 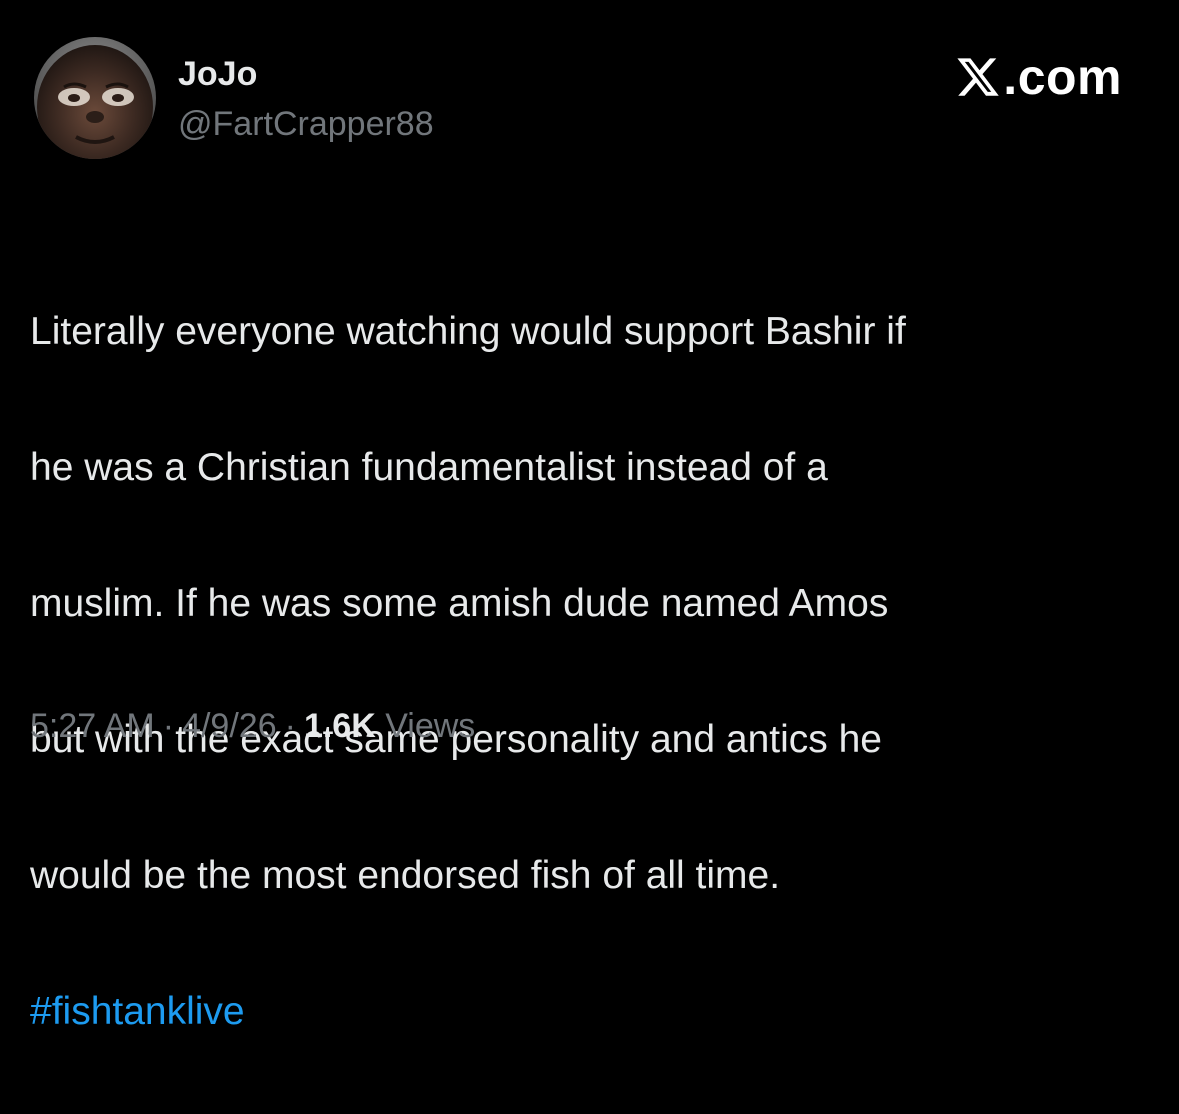 I want to click on tweet-time: 5:27 AM, so click(x=92, y=726).